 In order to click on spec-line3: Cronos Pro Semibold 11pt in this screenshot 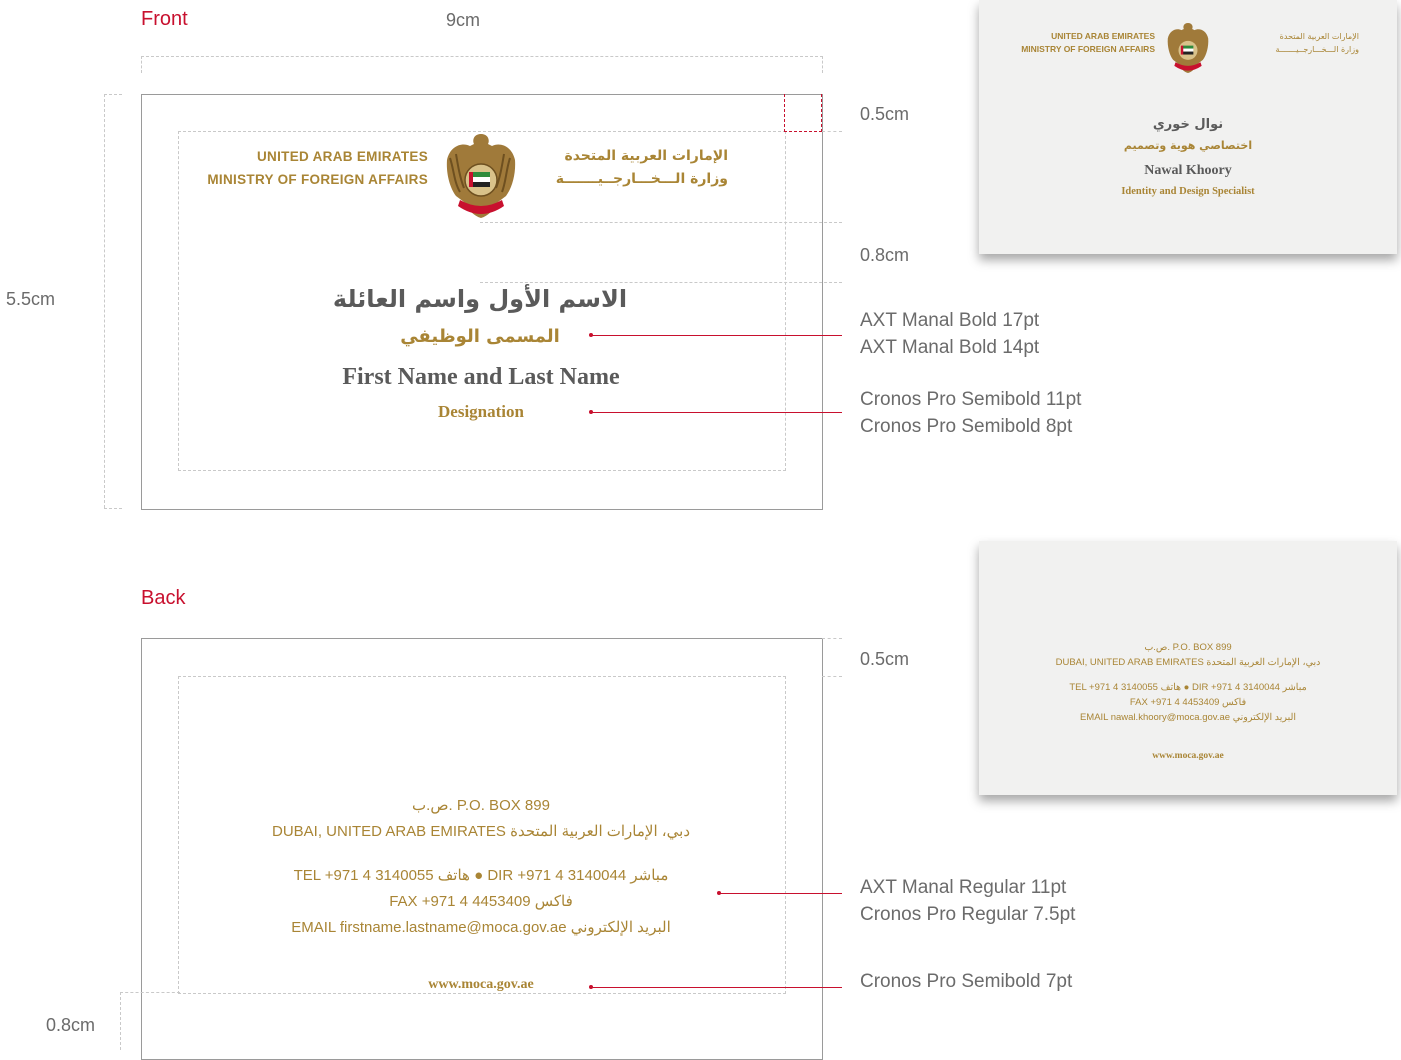, I will do `click(971, 399)`.